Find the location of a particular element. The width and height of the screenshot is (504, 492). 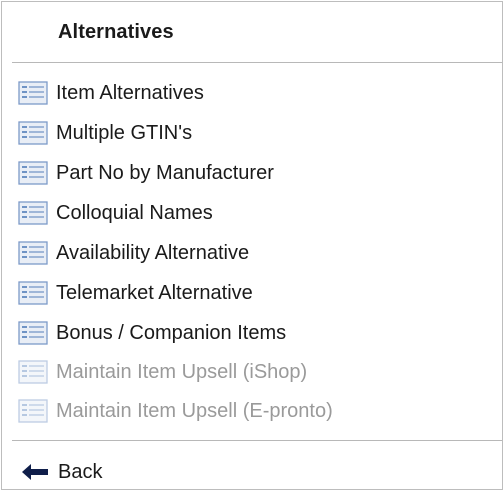

title-divider is located at coordinates (257, 62).